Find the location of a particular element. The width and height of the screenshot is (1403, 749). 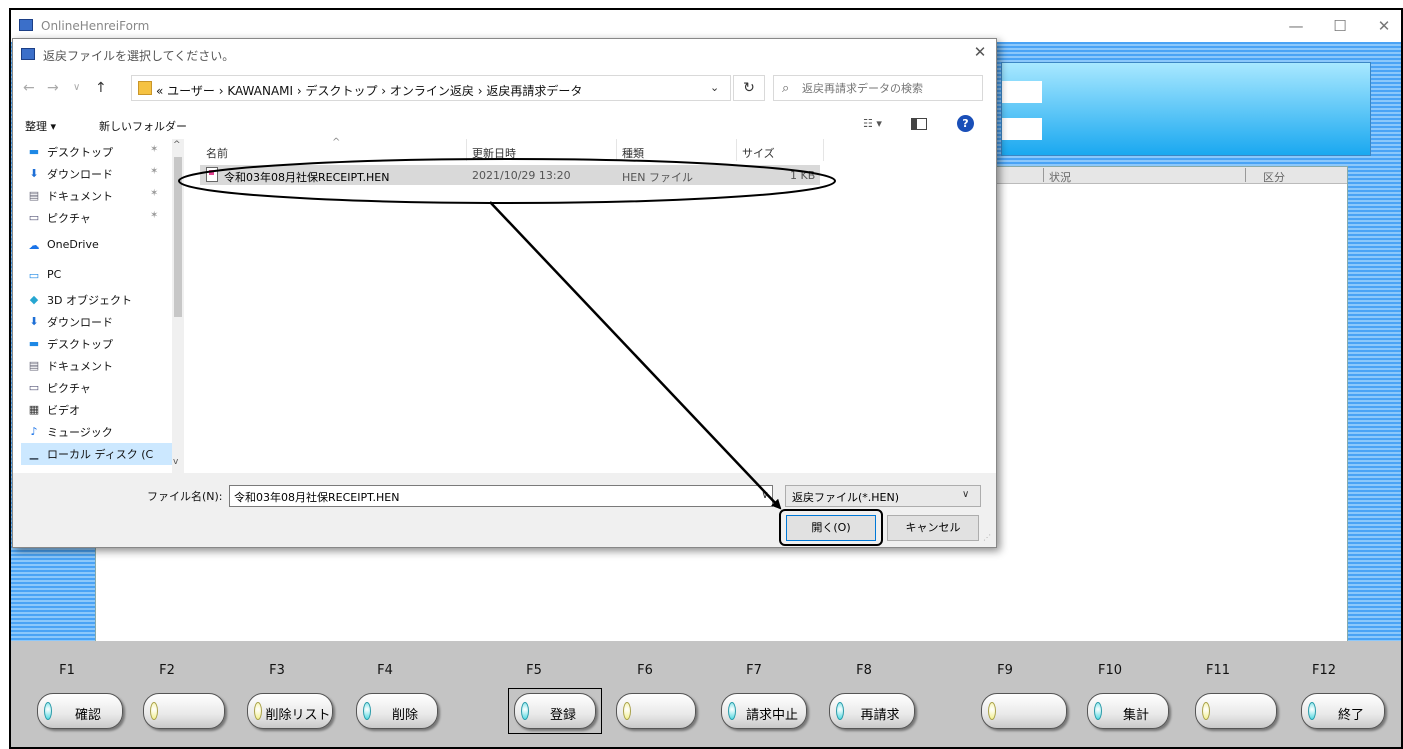

scroll-down-icon: v is located at coordinates (175, 462).